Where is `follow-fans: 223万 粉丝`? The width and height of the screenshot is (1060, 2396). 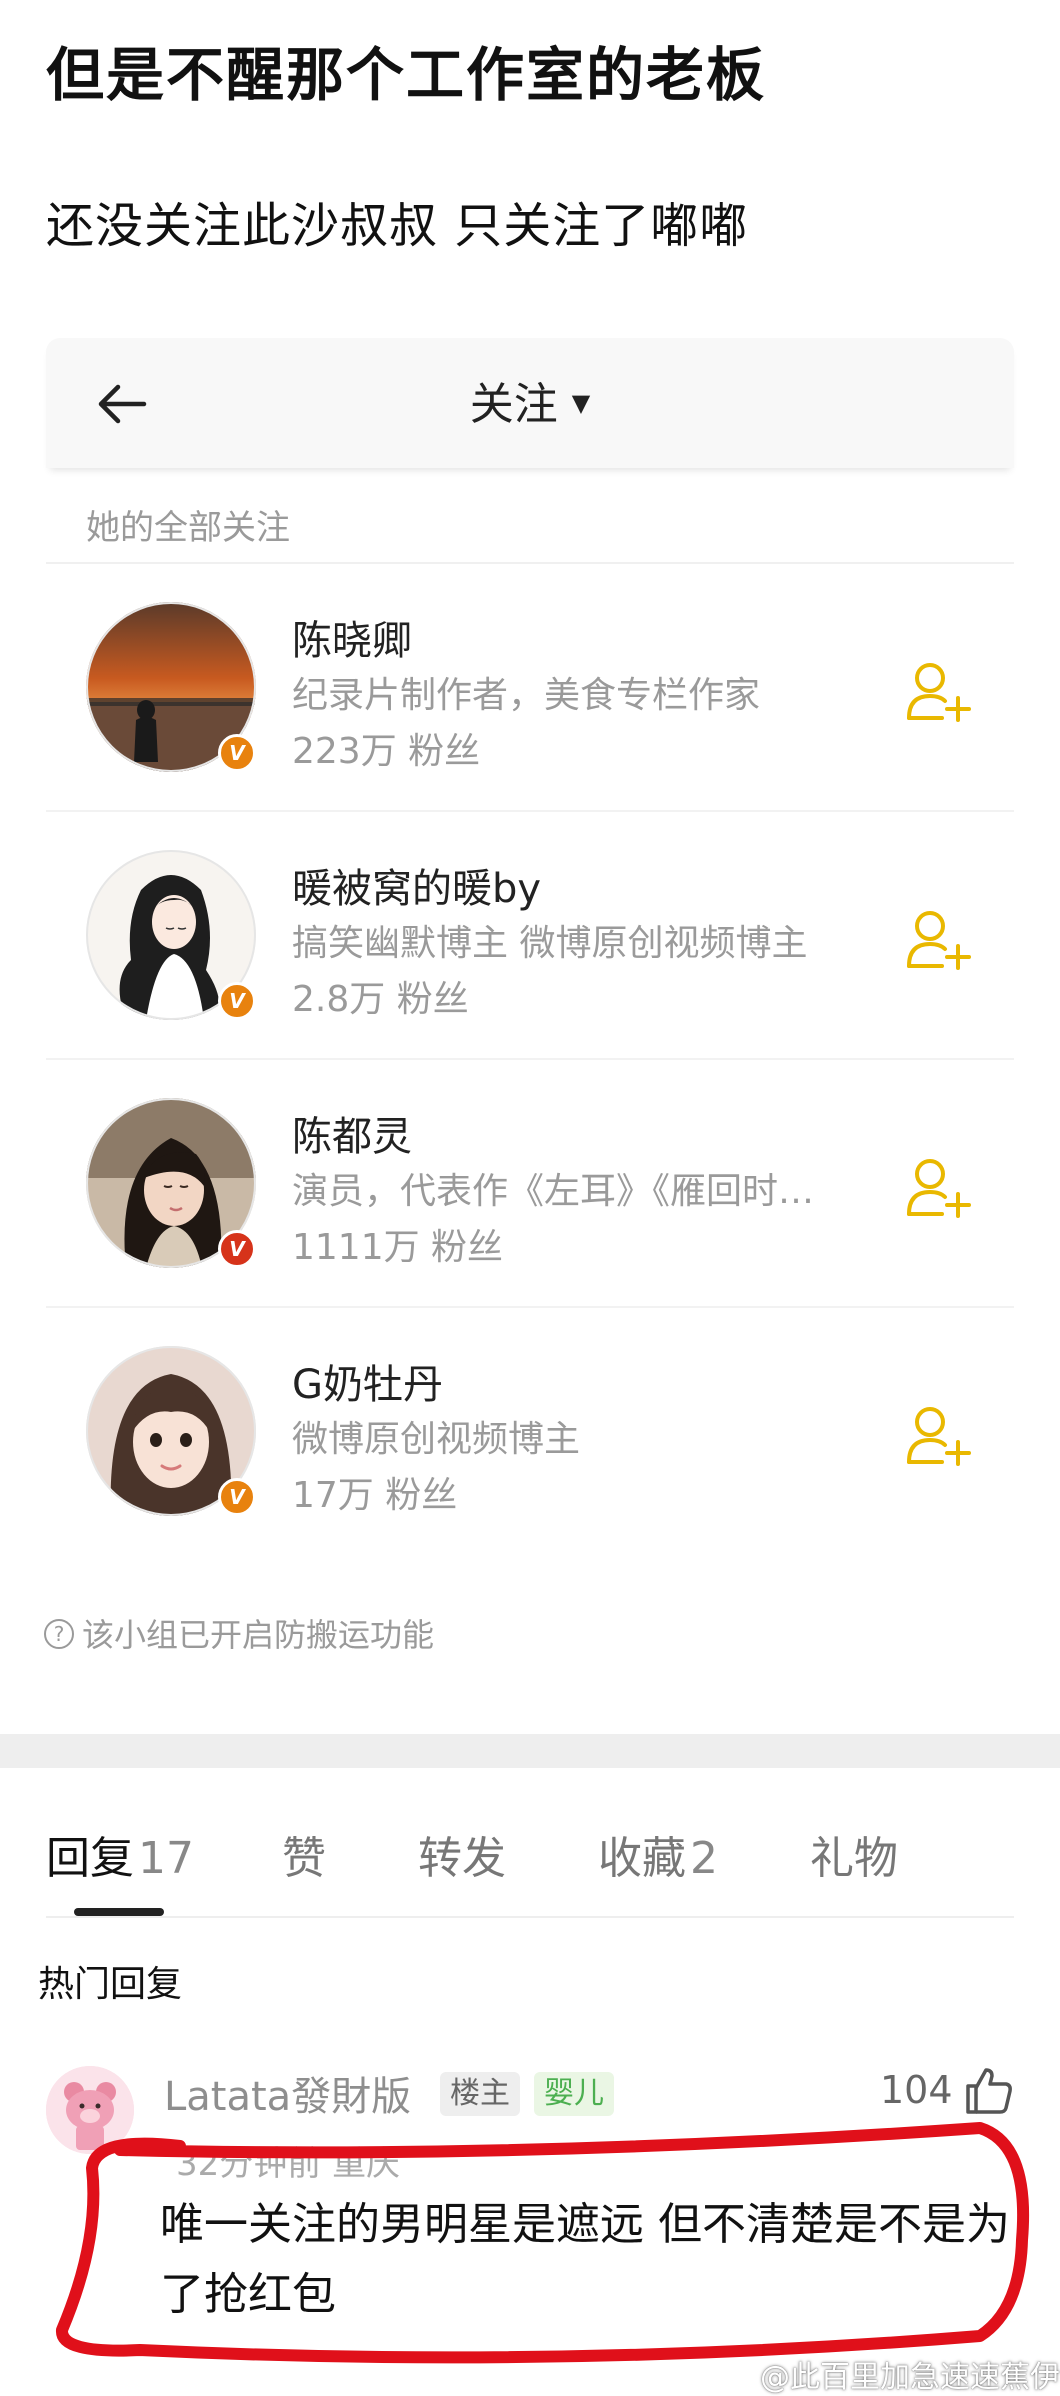 follow-fans: 223万 粉丝 is located at coordinates (386, 751).